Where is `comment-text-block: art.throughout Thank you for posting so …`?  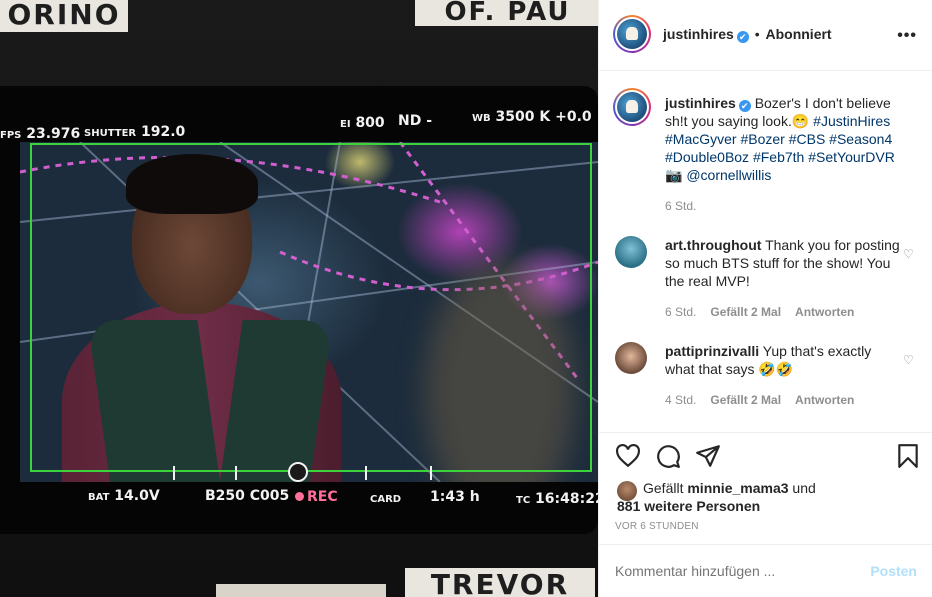
comment-text-block: art.throughout Thank you for posting so … is located at coordinates (783, 263).